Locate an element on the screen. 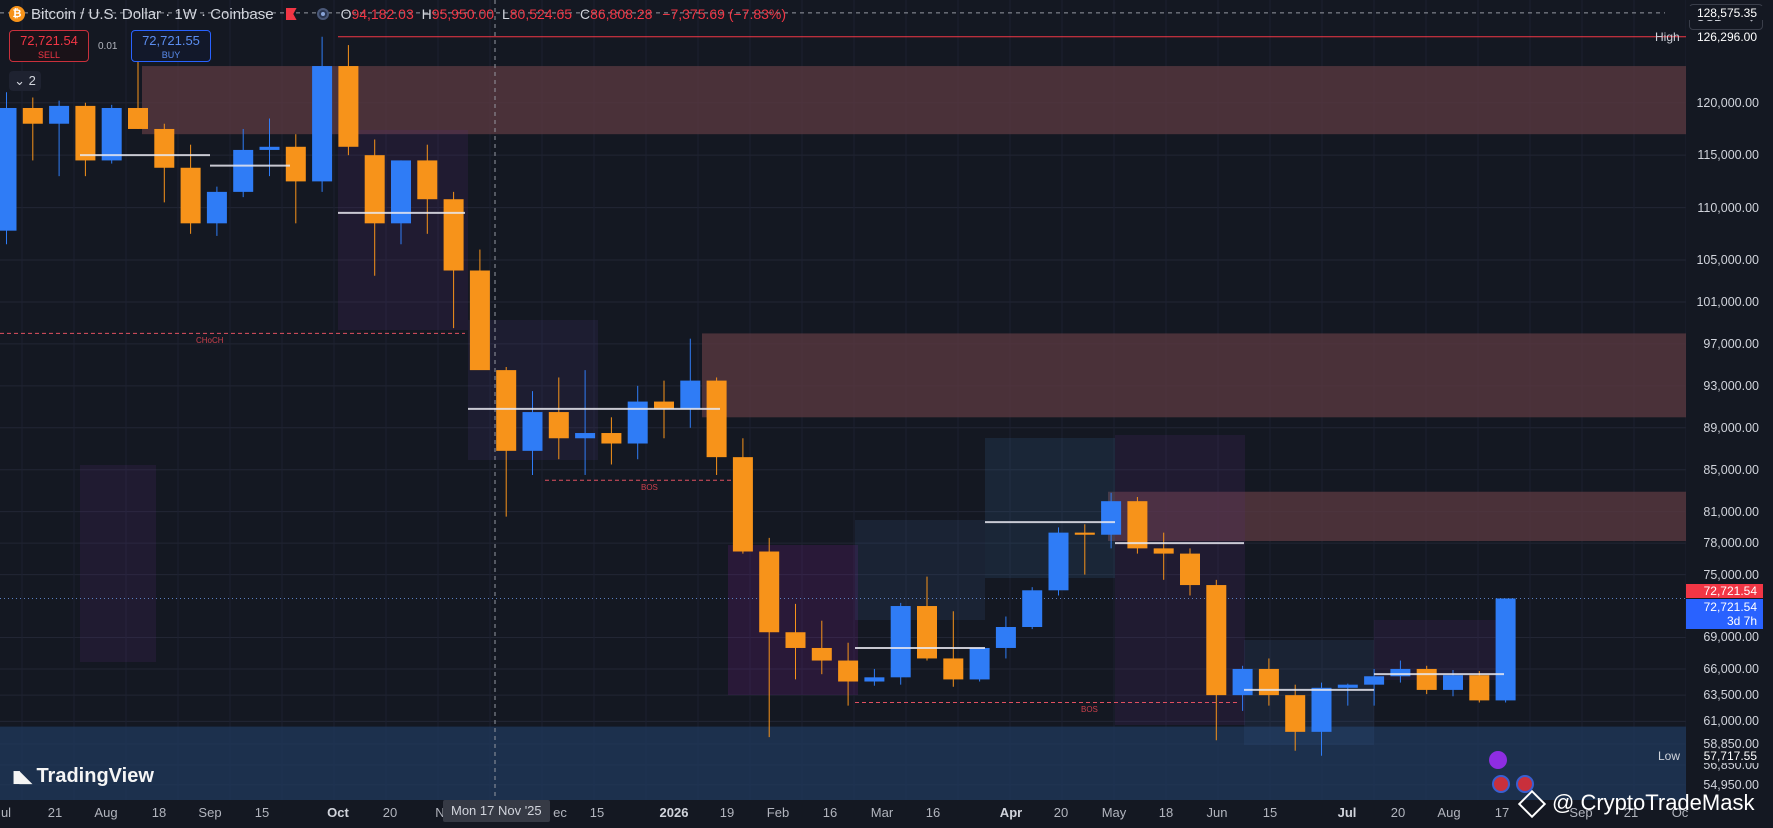  symbol-title: Bitcoin / U.S. Dollar · 1W · Coinbase is located at coordinates (152, 14).